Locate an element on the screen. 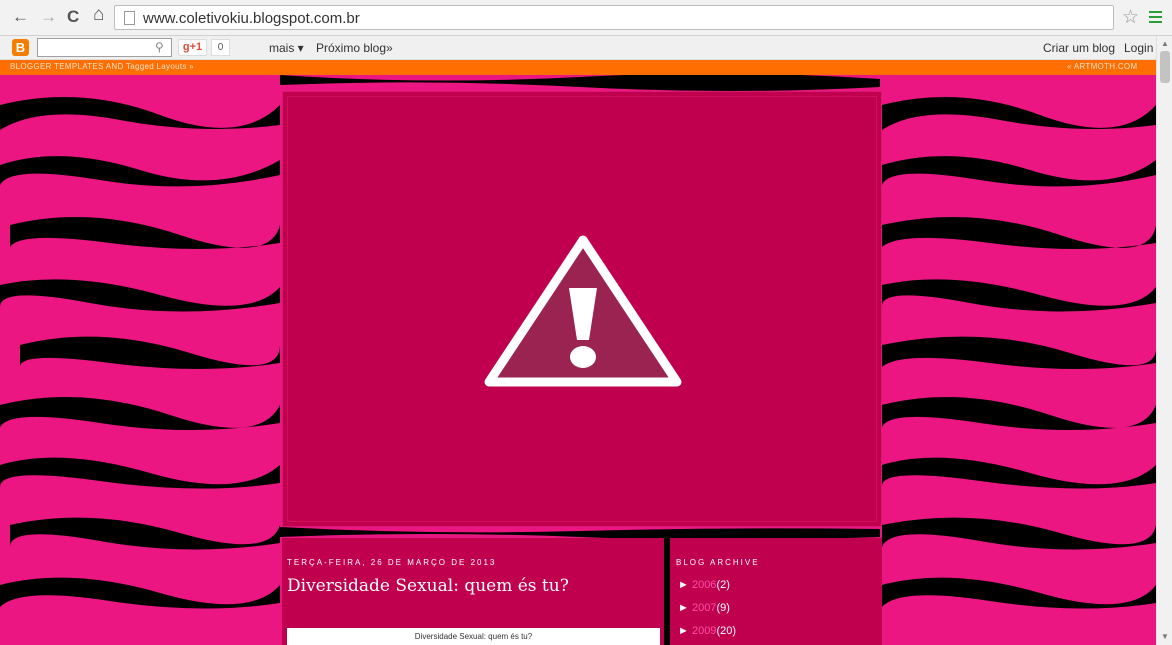 The width and height of the screenshot is (1172, 645). template-credit-left: BLOGGER TEMPLATES AND Tagged Layouts » is located at coordinates (102, 66).